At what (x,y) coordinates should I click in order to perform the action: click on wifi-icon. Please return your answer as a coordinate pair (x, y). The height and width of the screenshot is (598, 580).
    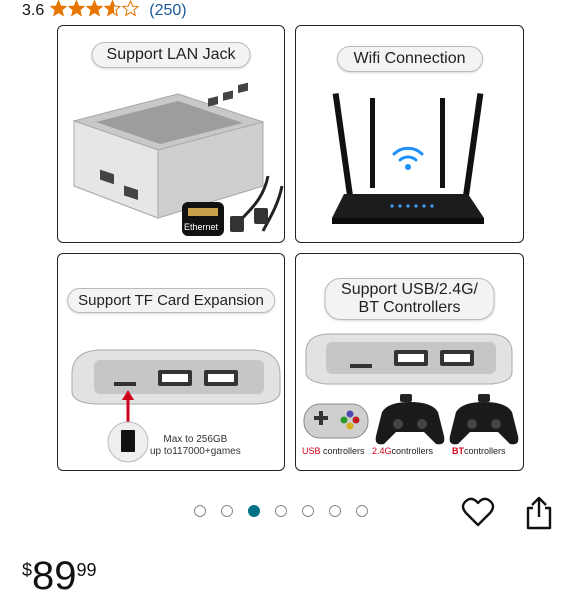
    Looking at the image, I should click on (408, 154).